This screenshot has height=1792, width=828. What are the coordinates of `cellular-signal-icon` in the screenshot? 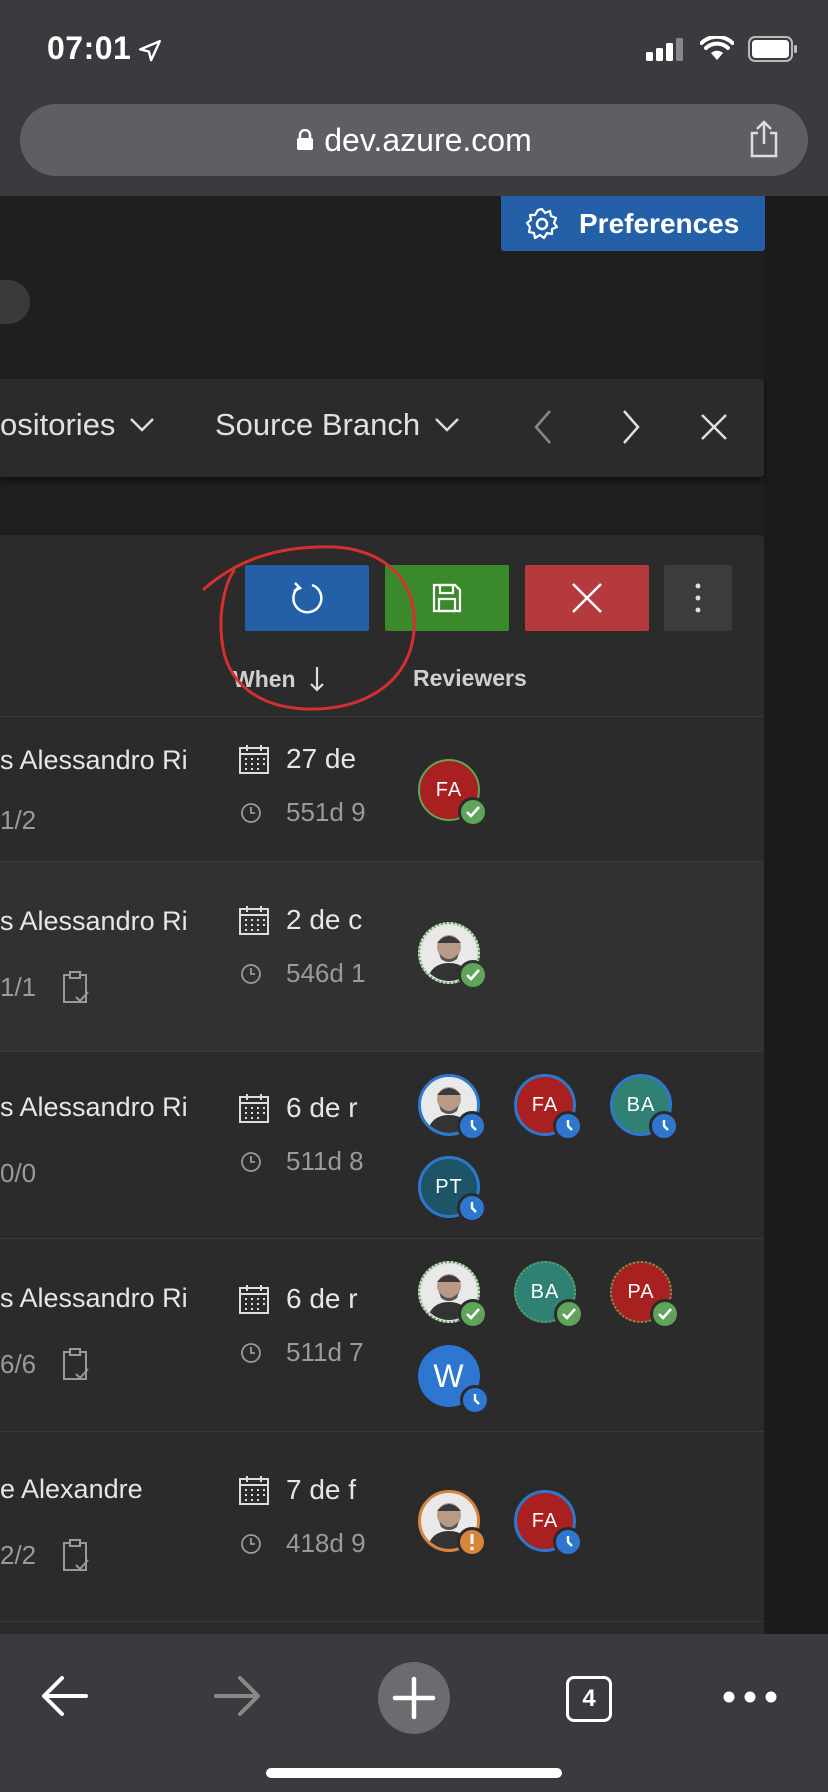 It's located at (664, 49).